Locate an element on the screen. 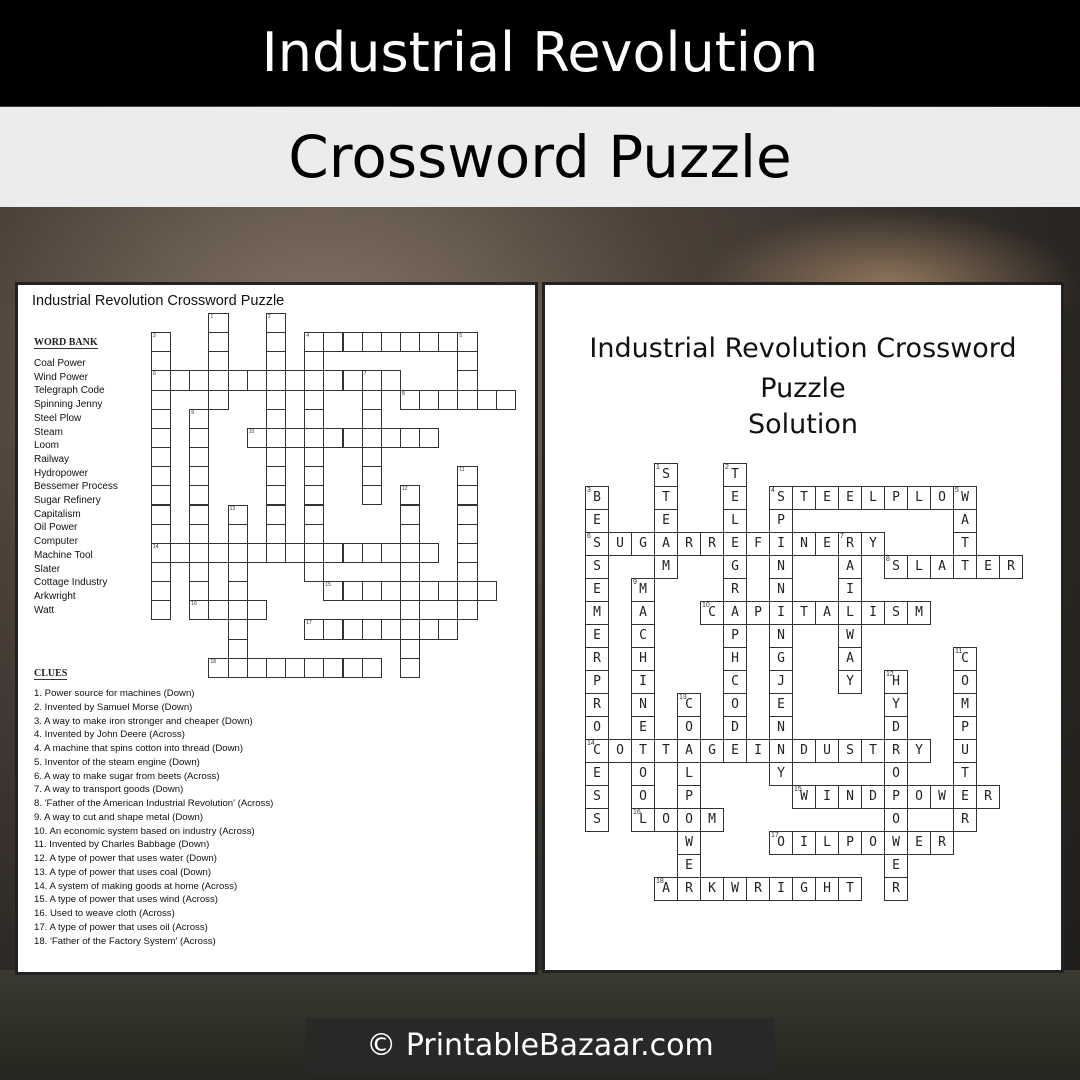 The image size is (1080, 1080). crossword-cell: 2 is located at coordinates (276, 323).